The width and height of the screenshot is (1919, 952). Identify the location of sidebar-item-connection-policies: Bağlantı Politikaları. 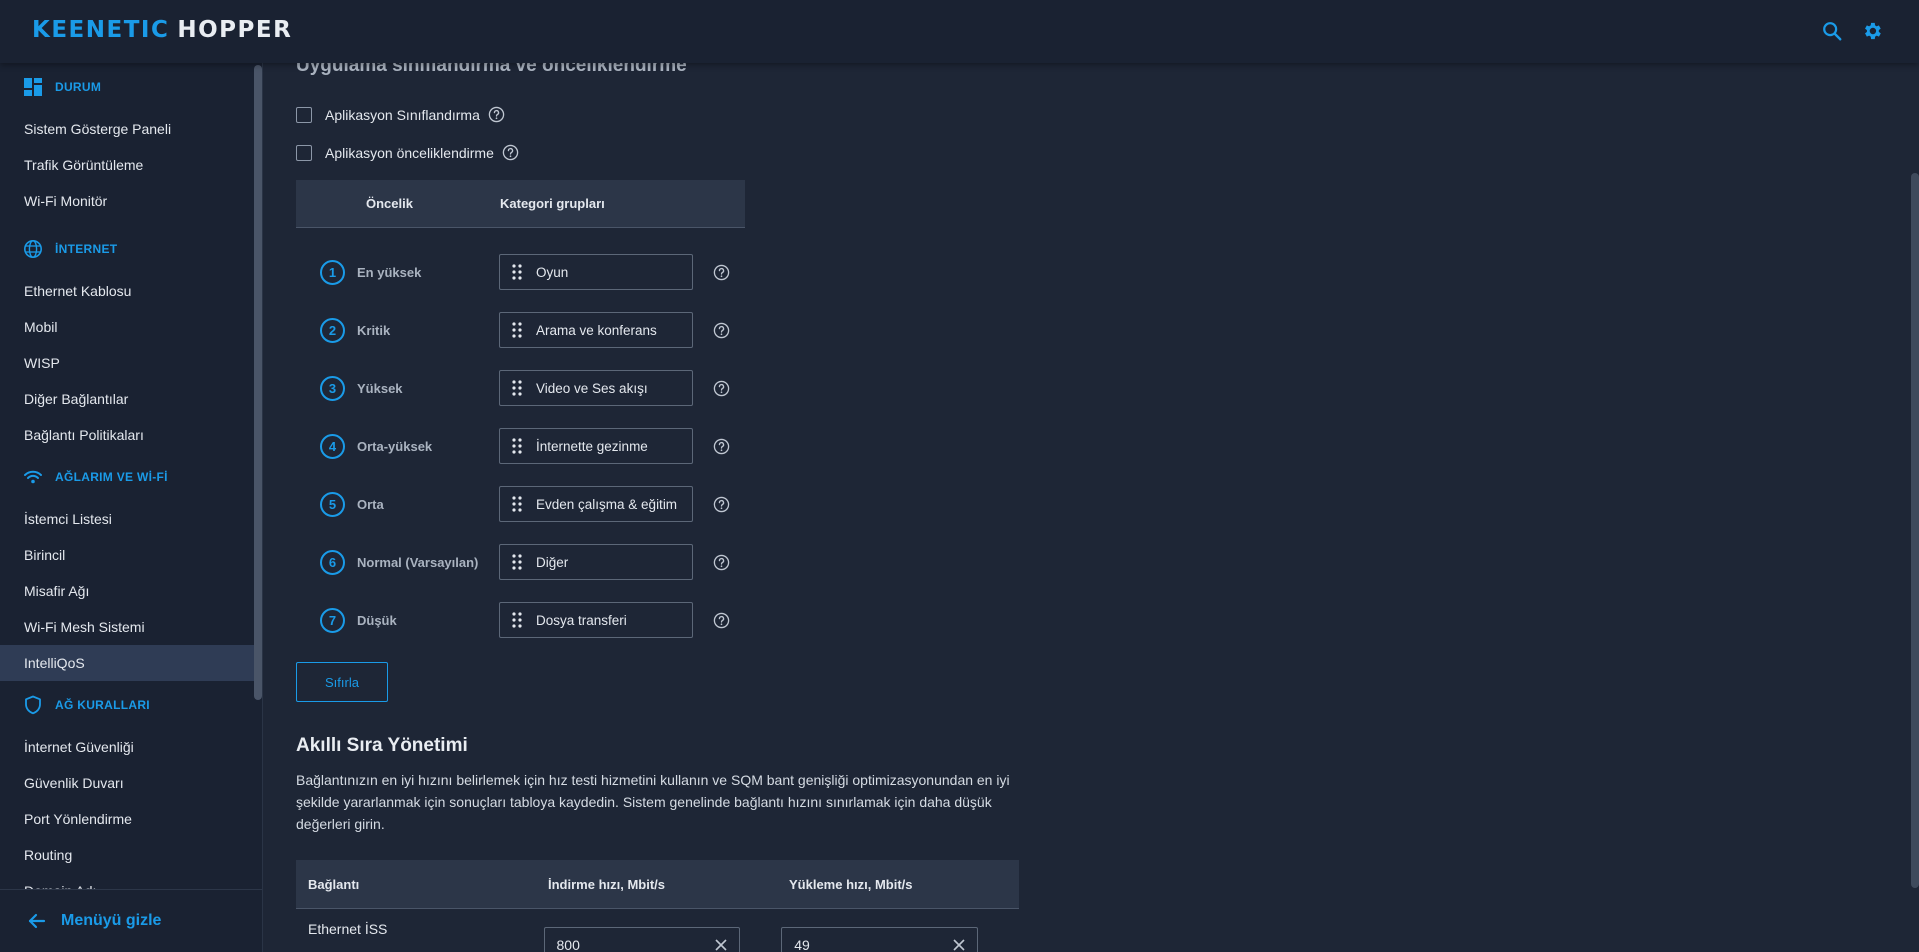
(131, 435).